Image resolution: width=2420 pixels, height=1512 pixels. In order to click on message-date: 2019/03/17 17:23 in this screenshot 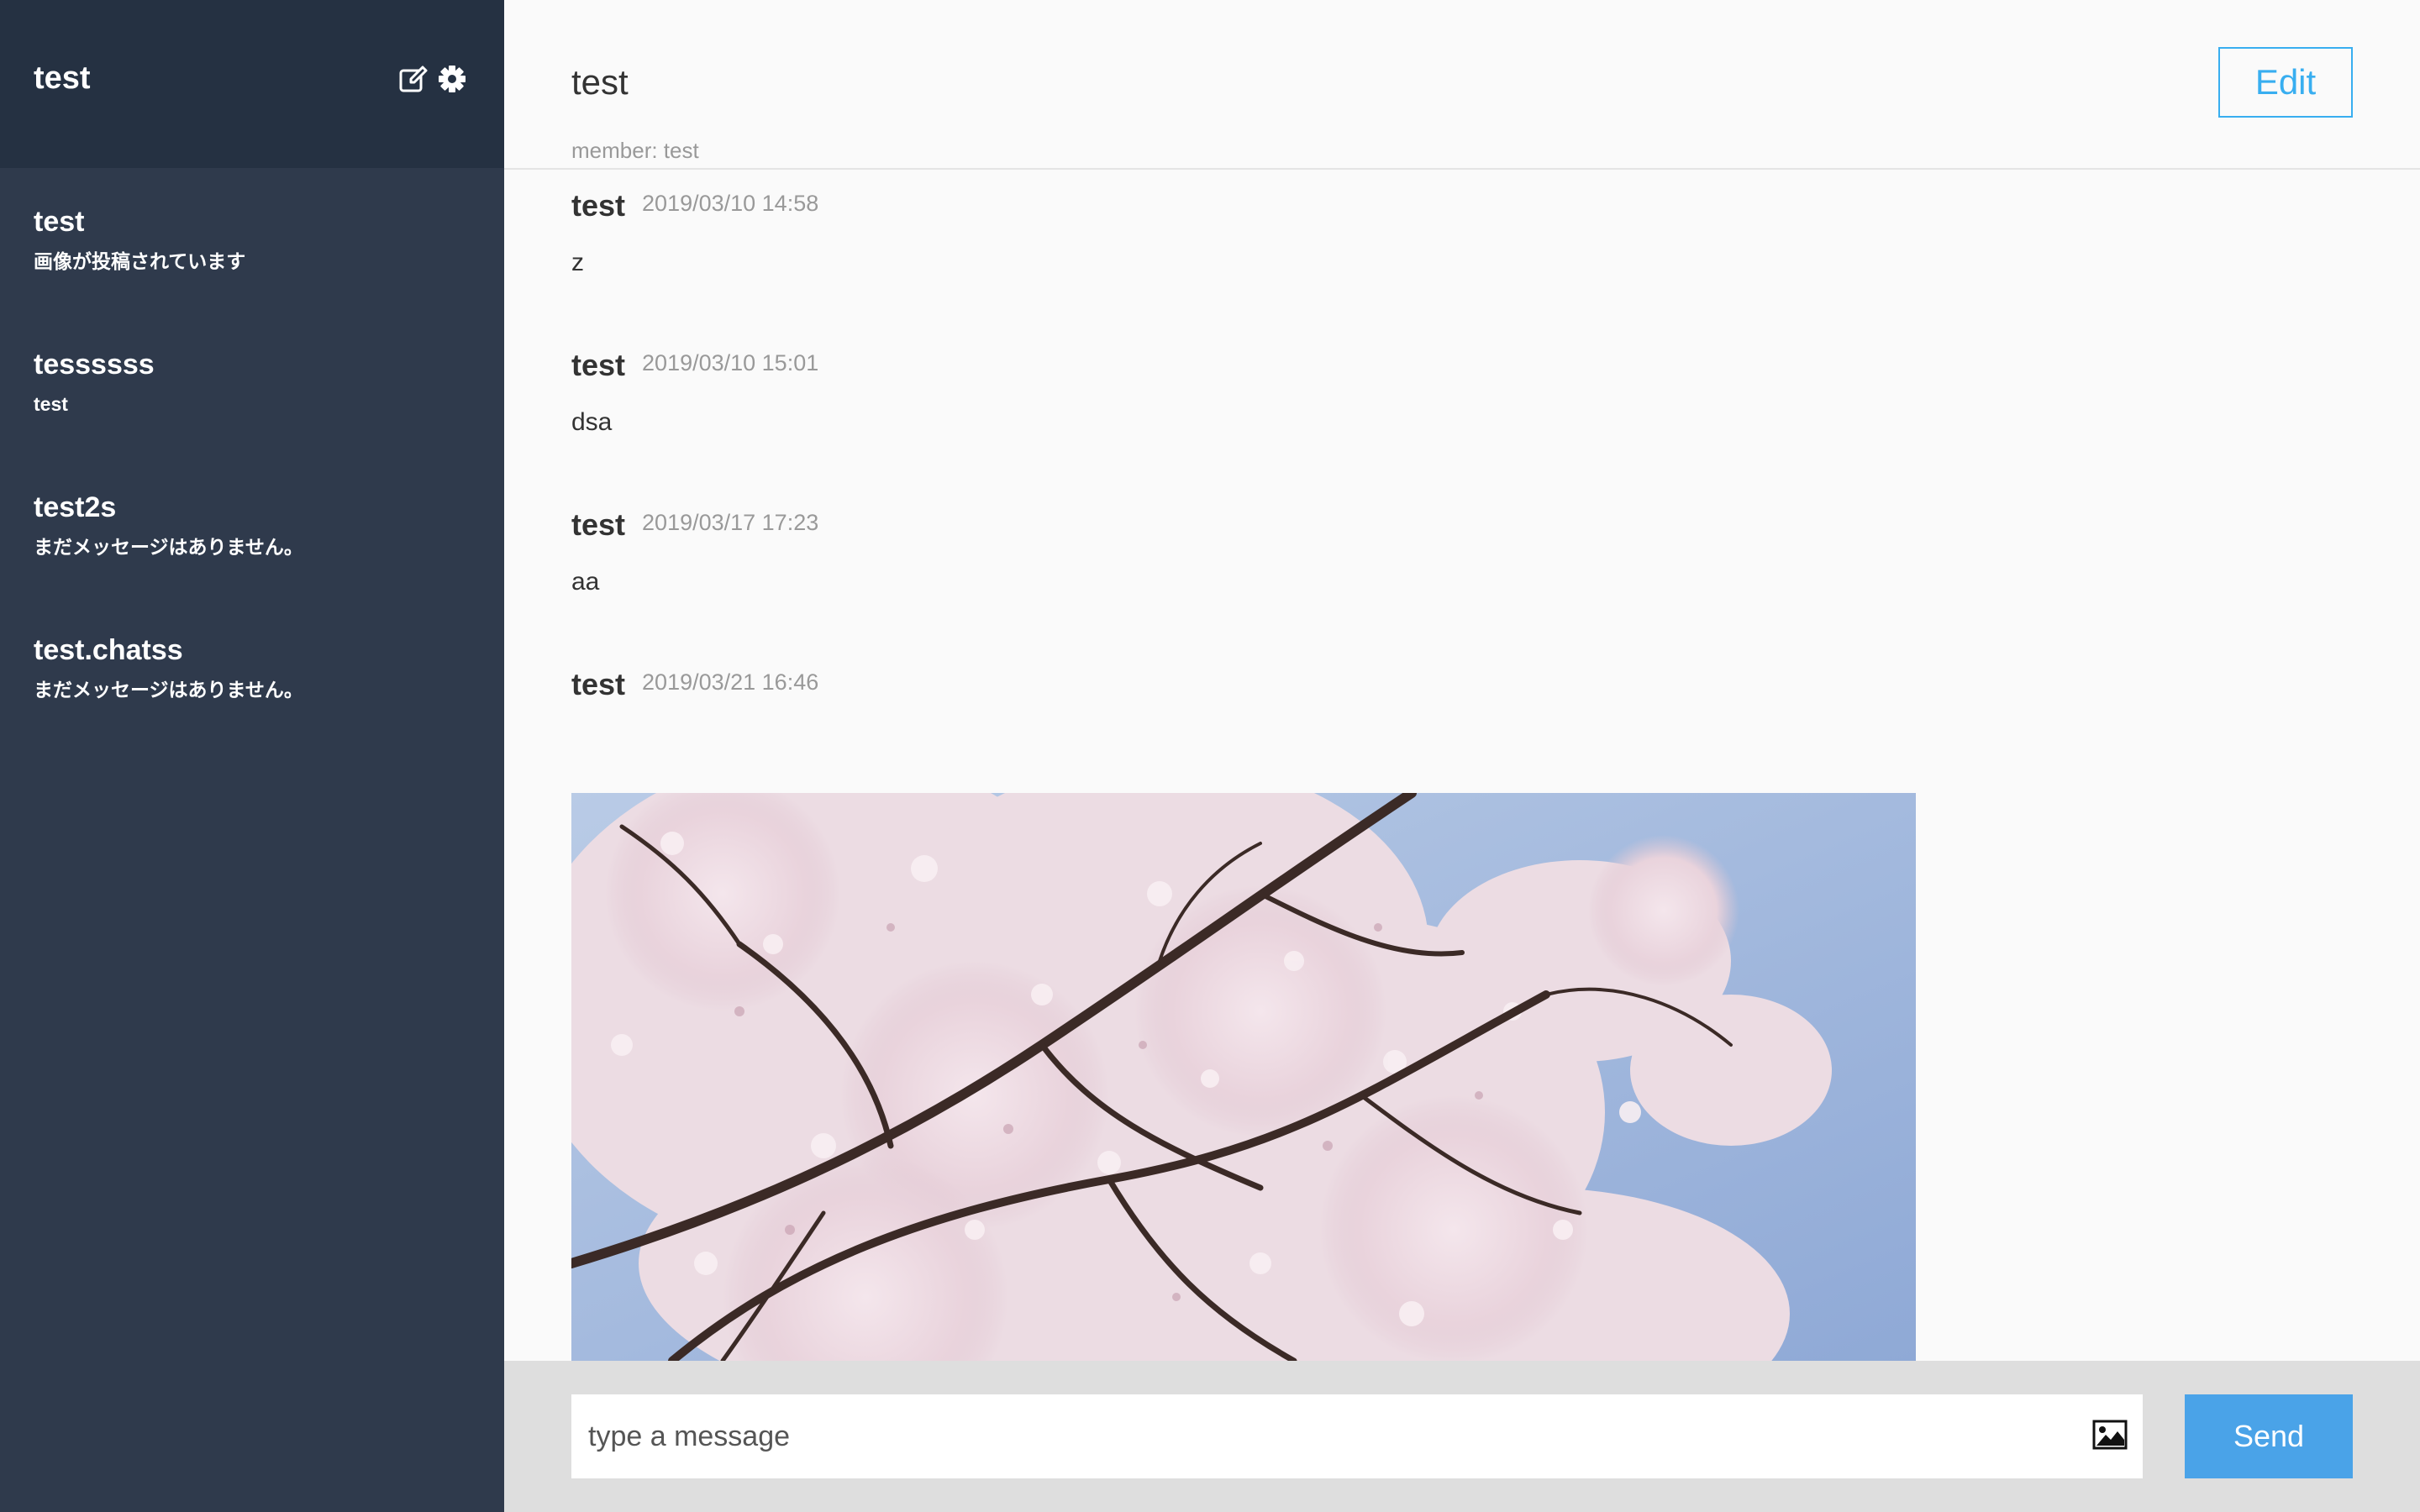, I will do `click(731, 522)`.